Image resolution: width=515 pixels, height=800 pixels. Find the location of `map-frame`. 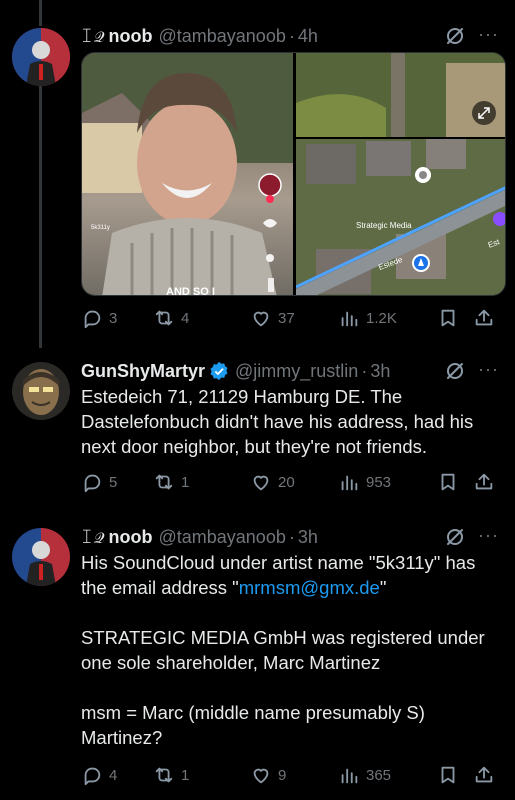

map-frame is located at coordinates (400, 217).